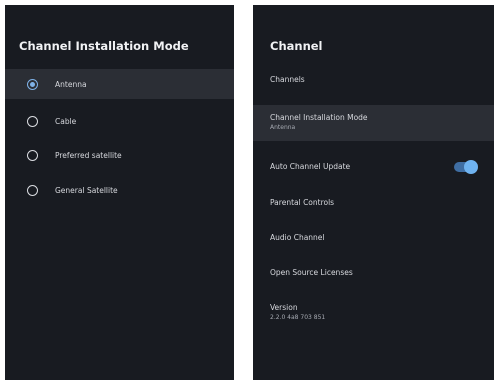 This screenshot has width=499, height=385. What do you see at coordinates (373, 273) in the screenshot?
I see `menu-item-open-source-licenses: Open Source Licenses` at bounding box center [373, 273].